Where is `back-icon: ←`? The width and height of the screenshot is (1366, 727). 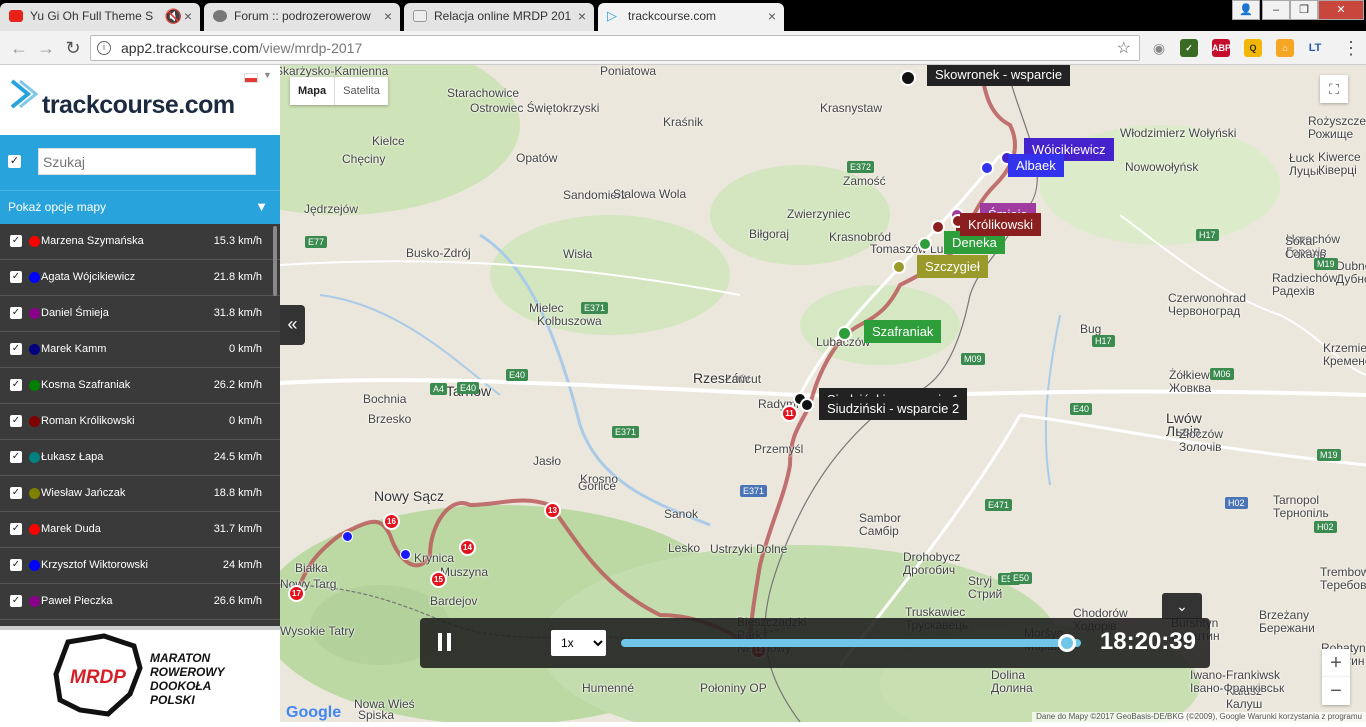
back-icon: ← is located at coordinates (19, 48).